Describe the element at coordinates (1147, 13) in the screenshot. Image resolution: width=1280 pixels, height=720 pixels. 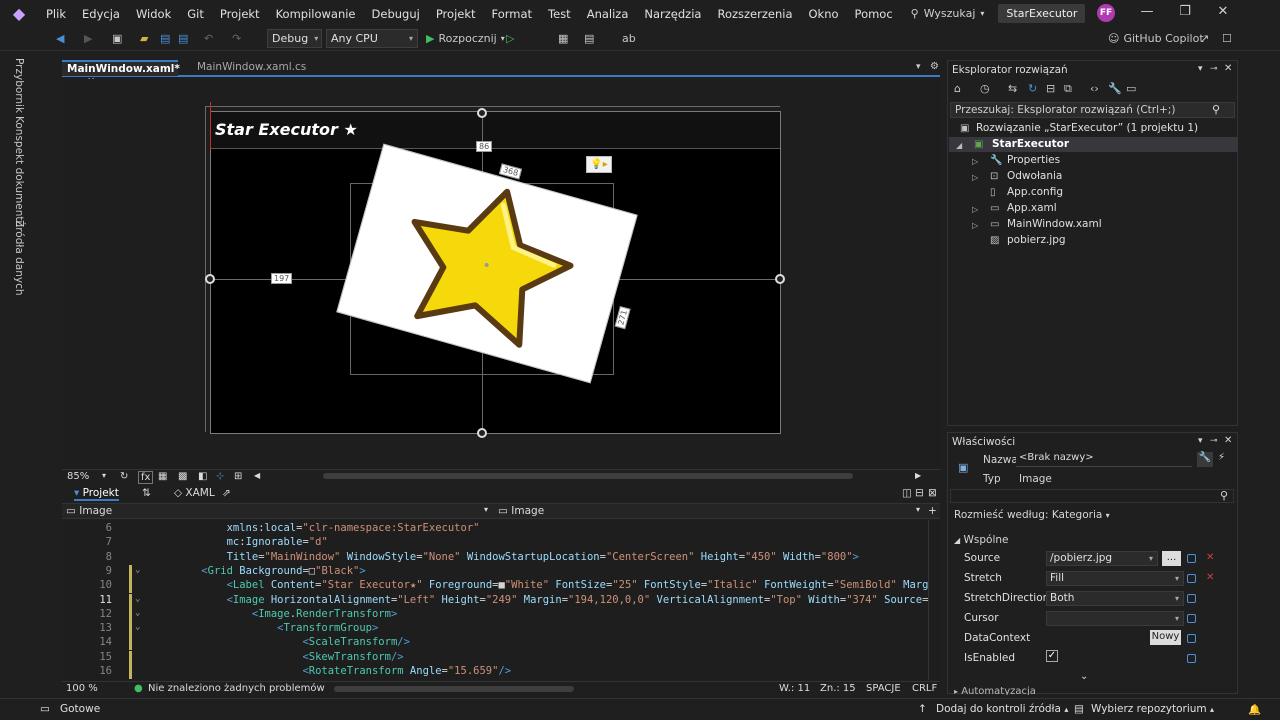
I see `minimize-icon: —` at that location.